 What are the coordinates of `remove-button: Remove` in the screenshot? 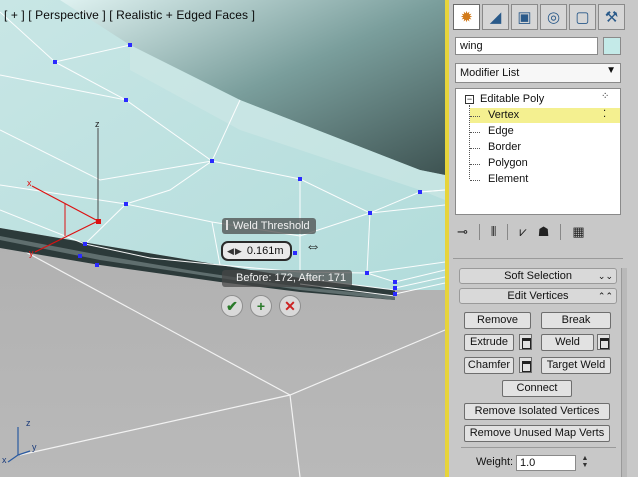 It's located at (497, 320).